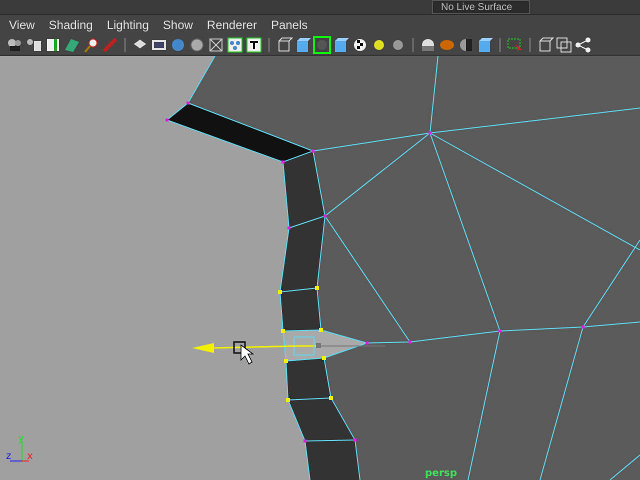 This screenshot has width=640, height=480. Describe the element at coordinates (71, 25) in the screenshot. I see `menu-item: Shading` at that location.